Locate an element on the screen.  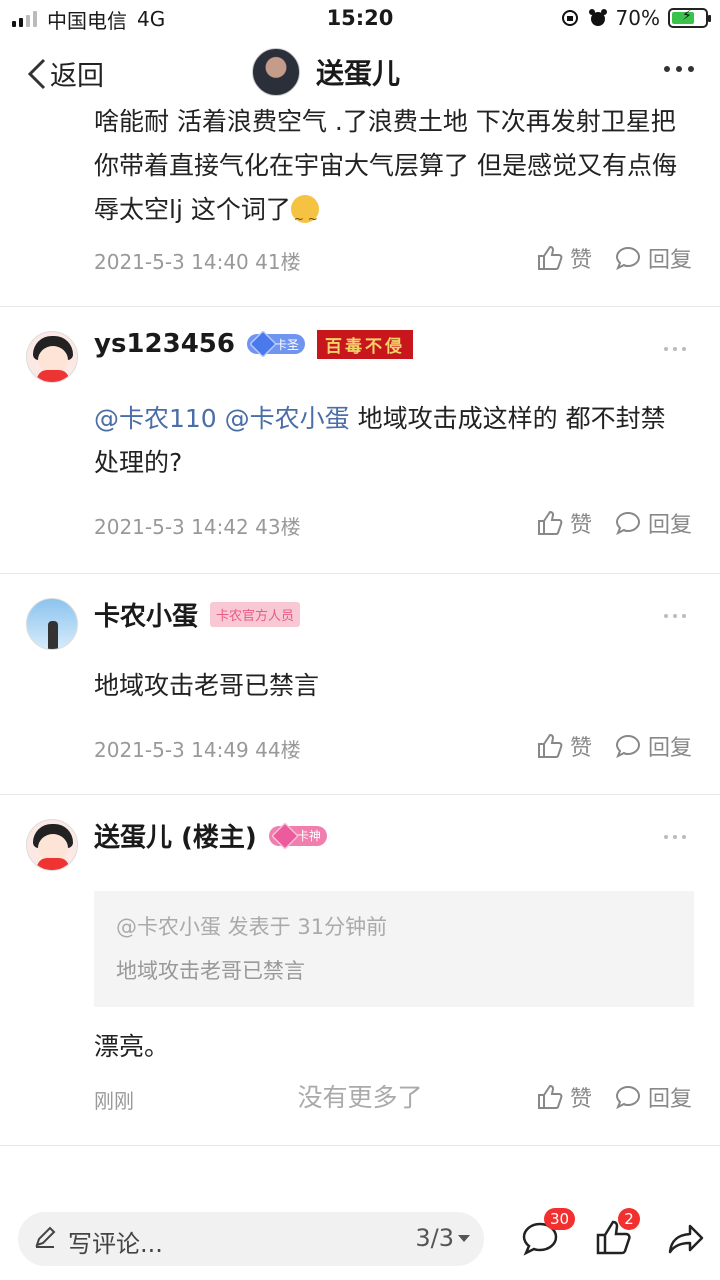
pencil-icon is located at coordinates (45, 1237).